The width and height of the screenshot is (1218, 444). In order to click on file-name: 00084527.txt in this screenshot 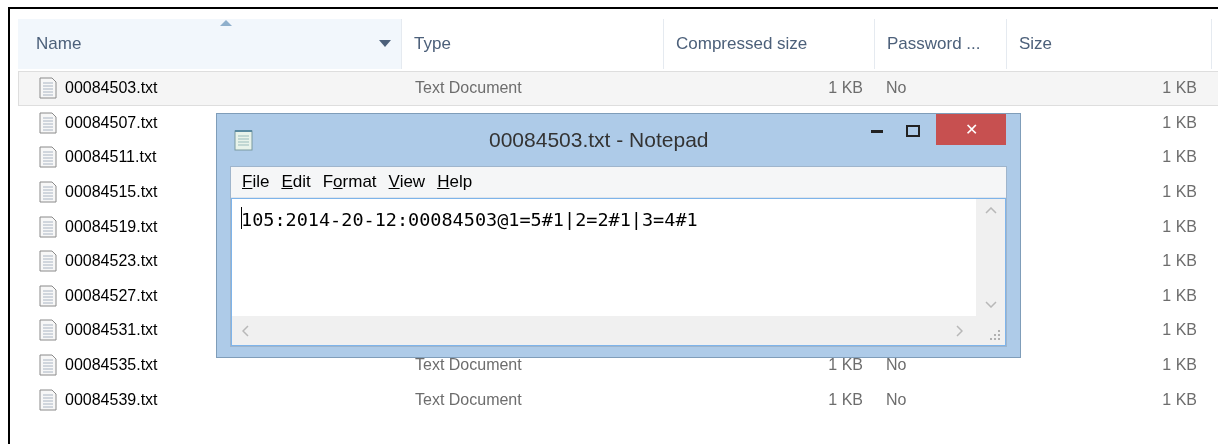, I will do `click(111, 295)`.